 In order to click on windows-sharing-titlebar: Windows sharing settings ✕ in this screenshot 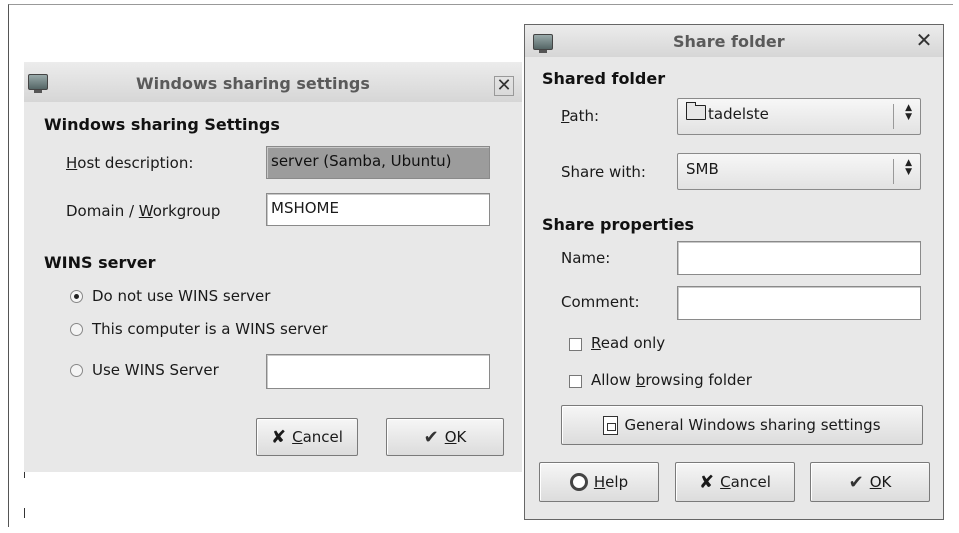, I will do `click(273, 82)`.